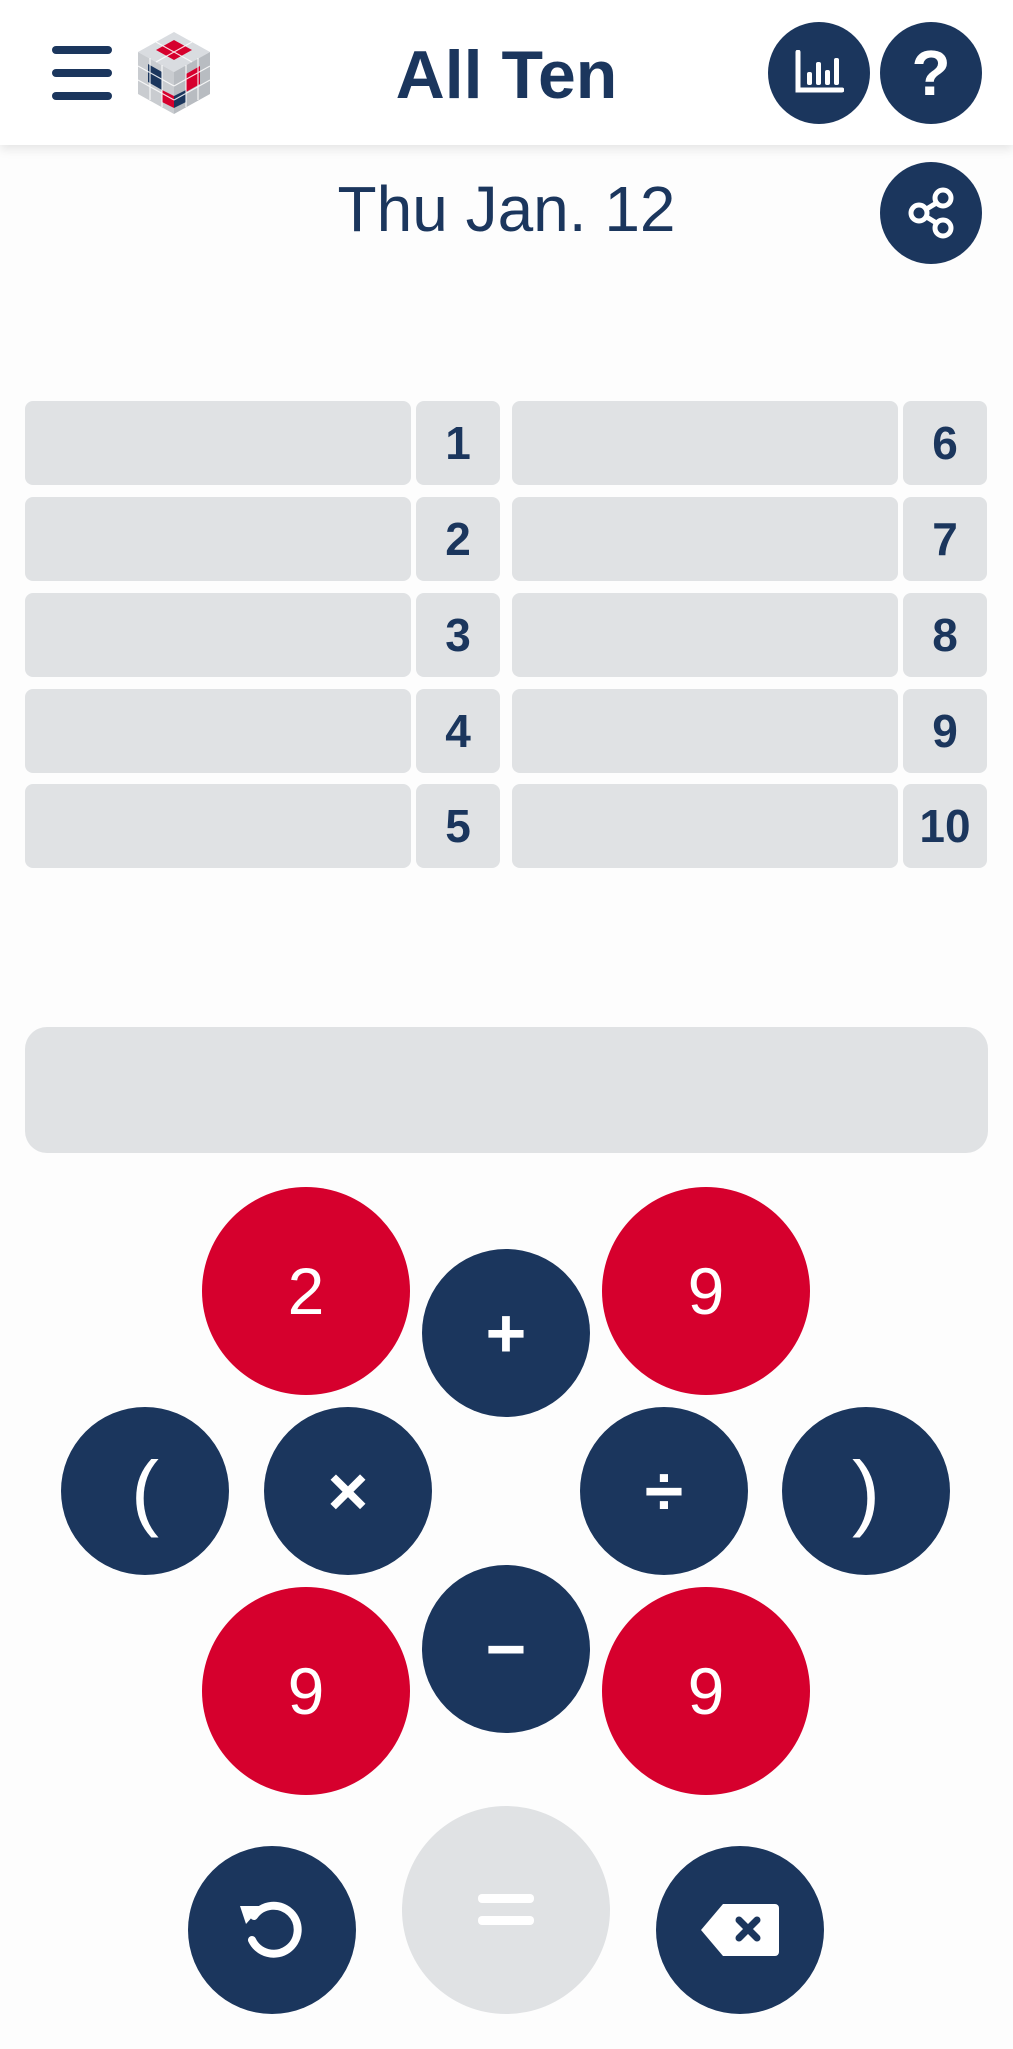 This screenshot has width=1013, height=2049. Describe the element at coordinates (458, 731) in the screenshot. I see `target-number-4: 4` at that location.